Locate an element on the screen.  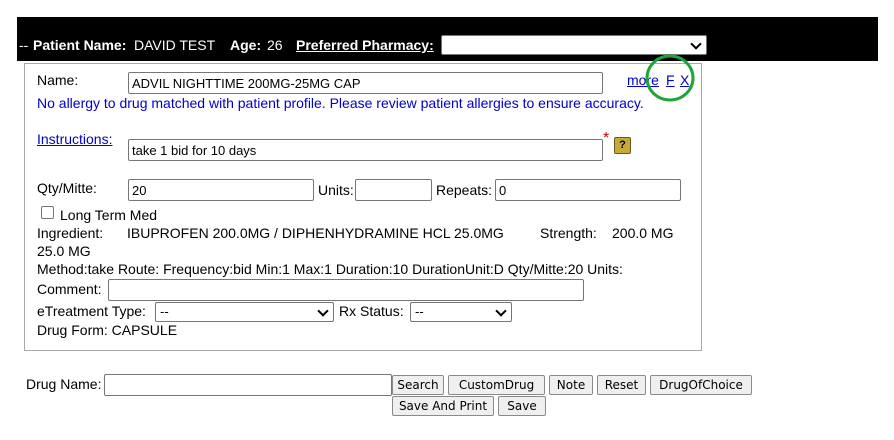
drug-name-search-label: Drug Name: is located at coordinates (64, 384).